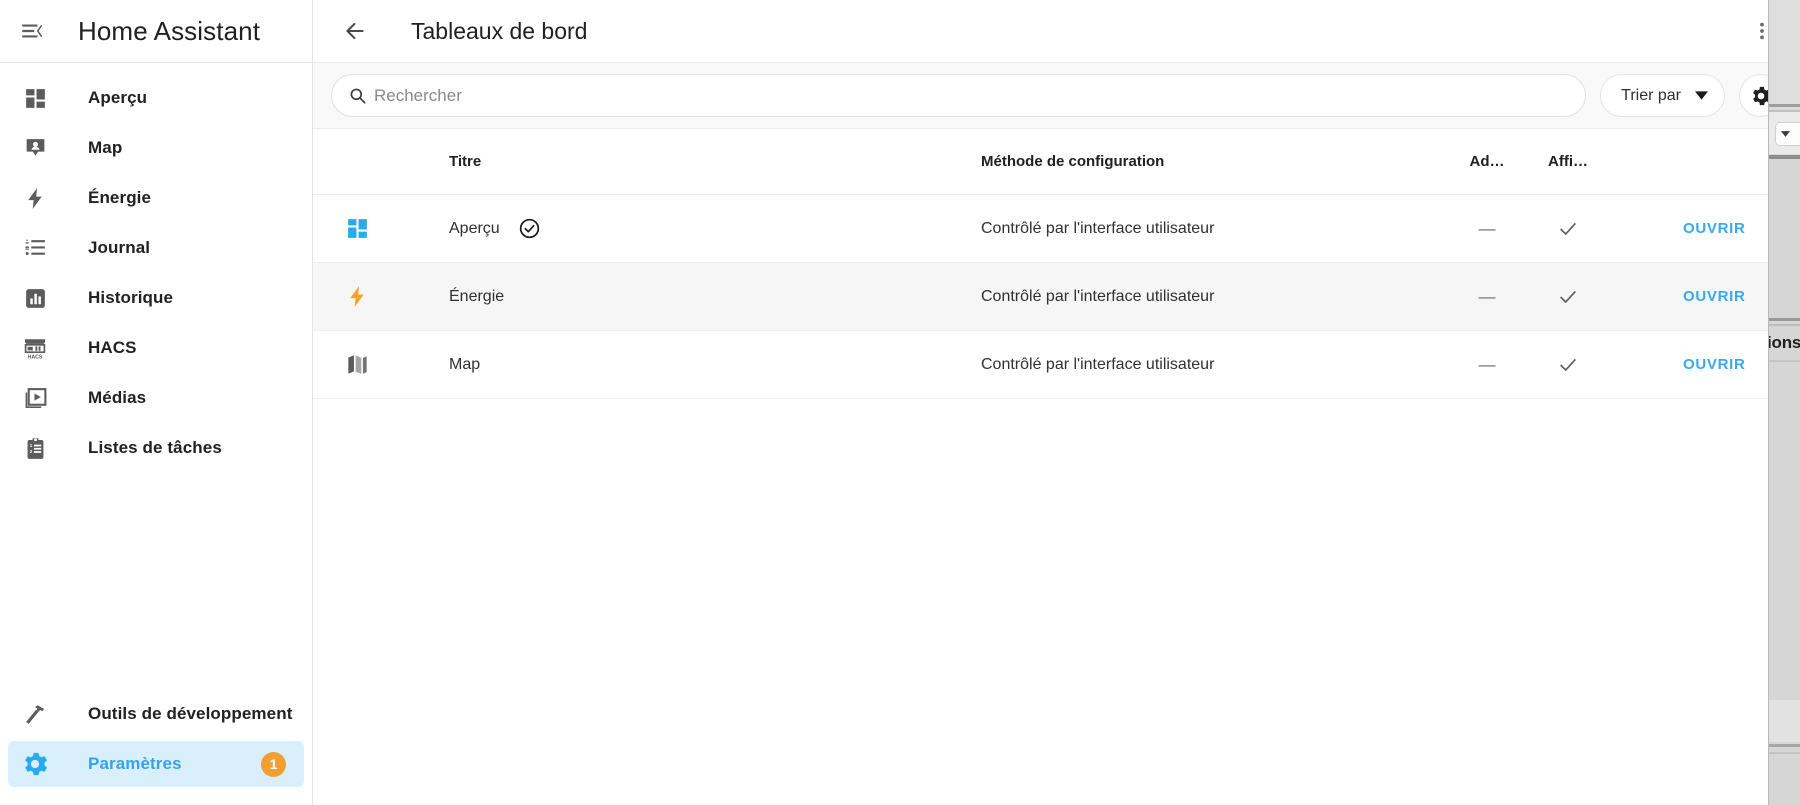 Image resolution: width=1800 pixels, height=805 pixels. I want to click on row-title-cell: Map, so click(691, 365).